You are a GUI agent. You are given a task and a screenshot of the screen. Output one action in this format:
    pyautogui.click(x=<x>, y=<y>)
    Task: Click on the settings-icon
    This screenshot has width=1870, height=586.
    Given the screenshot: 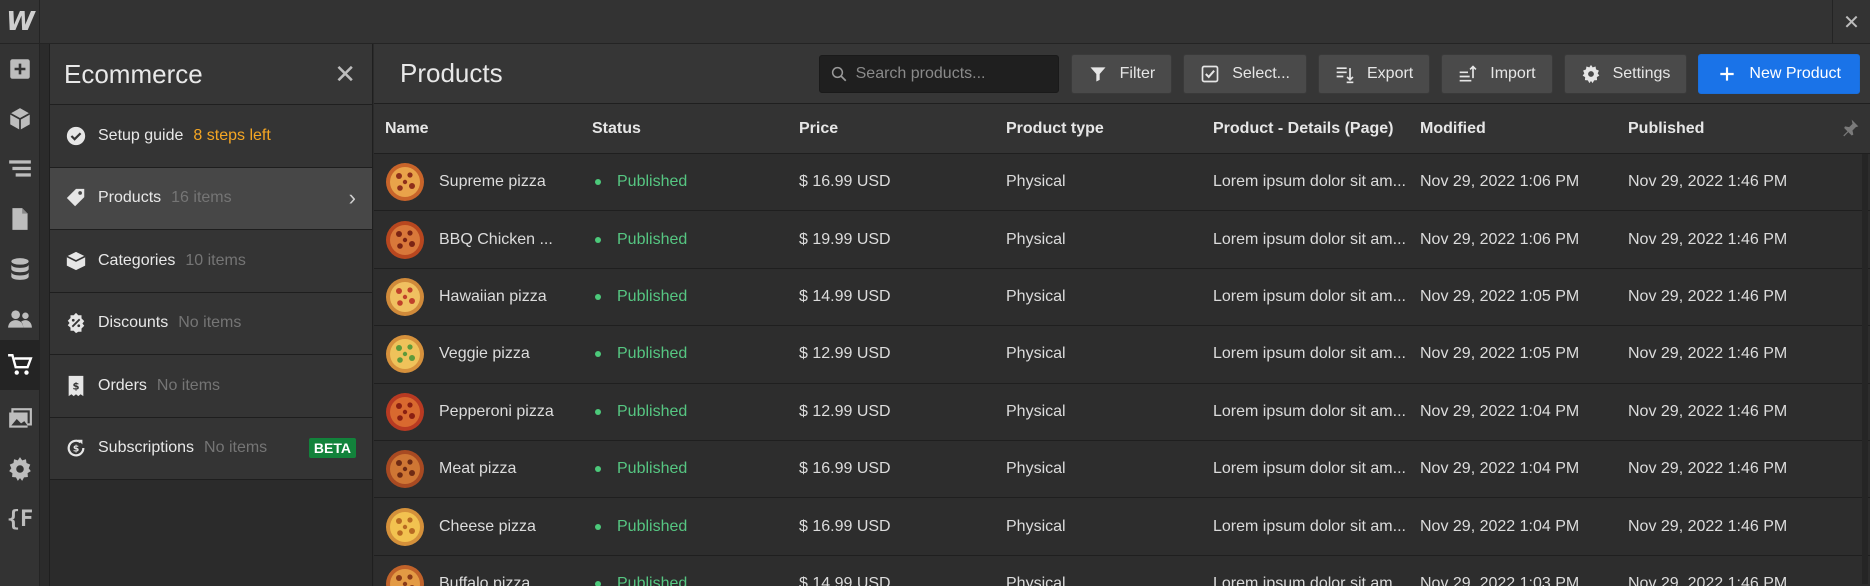 What is the action you would take?
    pyautogui.click(x=20, y=469)
    